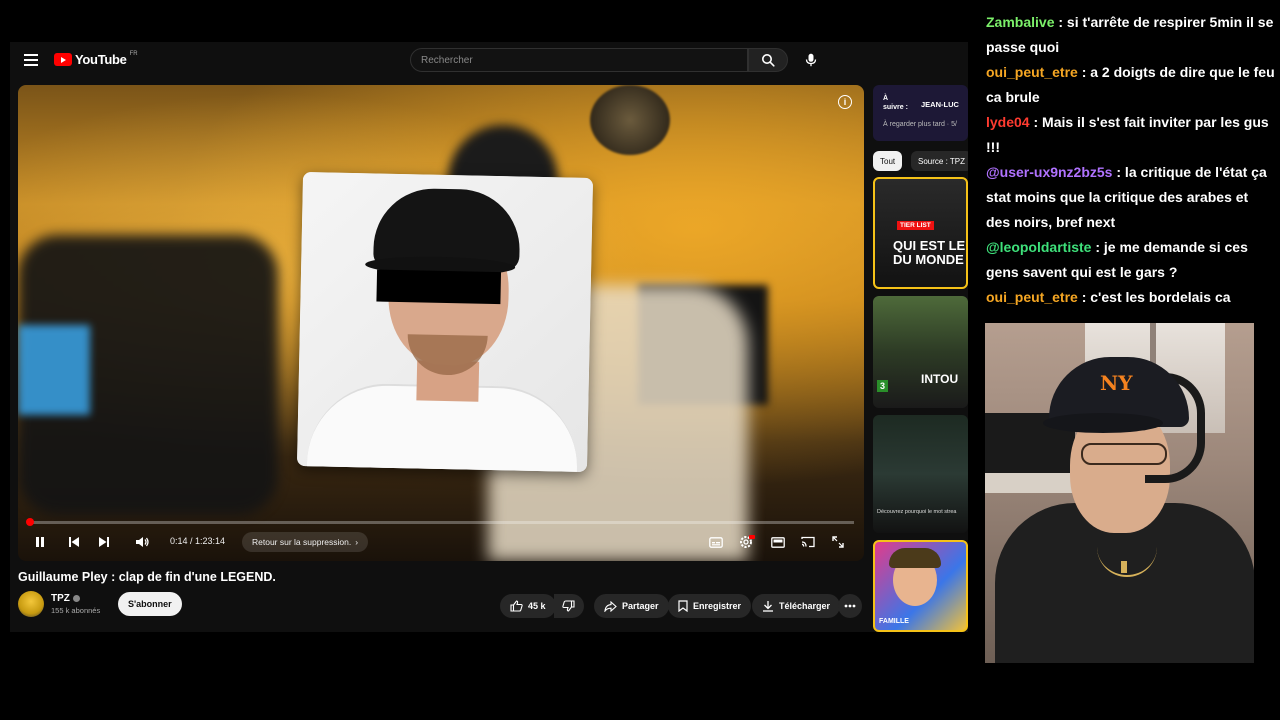 The image size is (1280, 720). I want to click on recommended-video: TIER LIST QUI EST LE ME DU MONDE, so click(920, 233).